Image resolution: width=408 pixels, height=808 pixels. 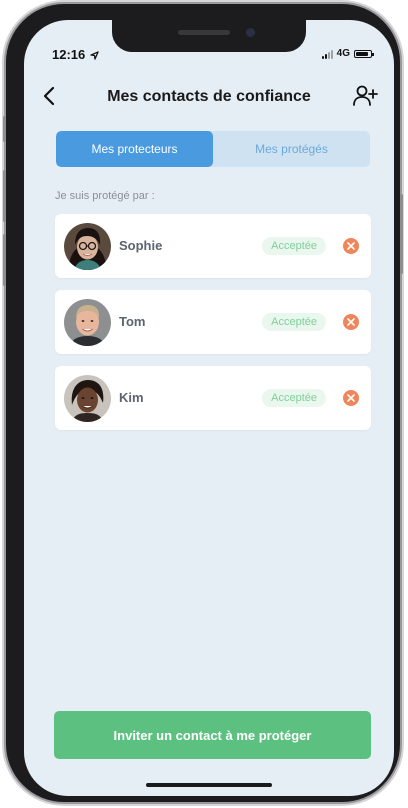 I want to click on front-camera, so click(x=250, y=32).